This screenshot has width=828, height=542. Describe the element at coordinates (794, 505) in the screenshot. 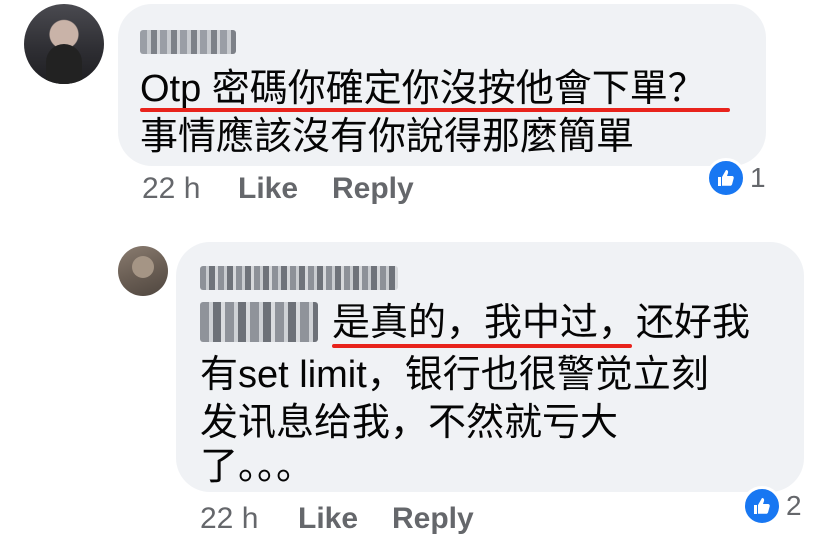

I see `reaction-count: 2` at that location.